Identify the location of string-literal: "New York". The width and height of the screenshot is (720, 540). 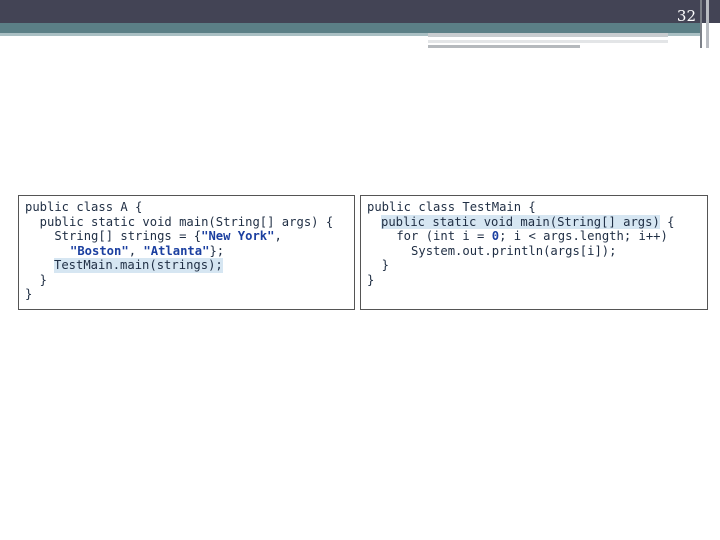
(238, 236).